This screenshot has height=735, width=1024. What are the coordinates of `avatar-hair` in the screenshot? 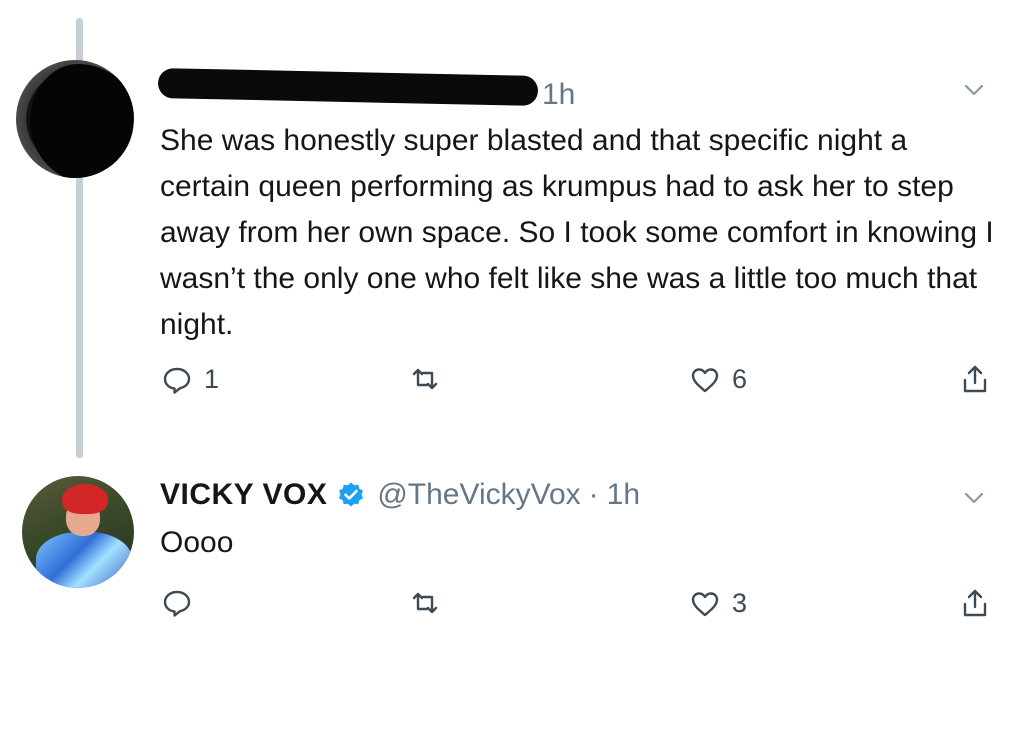 It's located at (85, 499).